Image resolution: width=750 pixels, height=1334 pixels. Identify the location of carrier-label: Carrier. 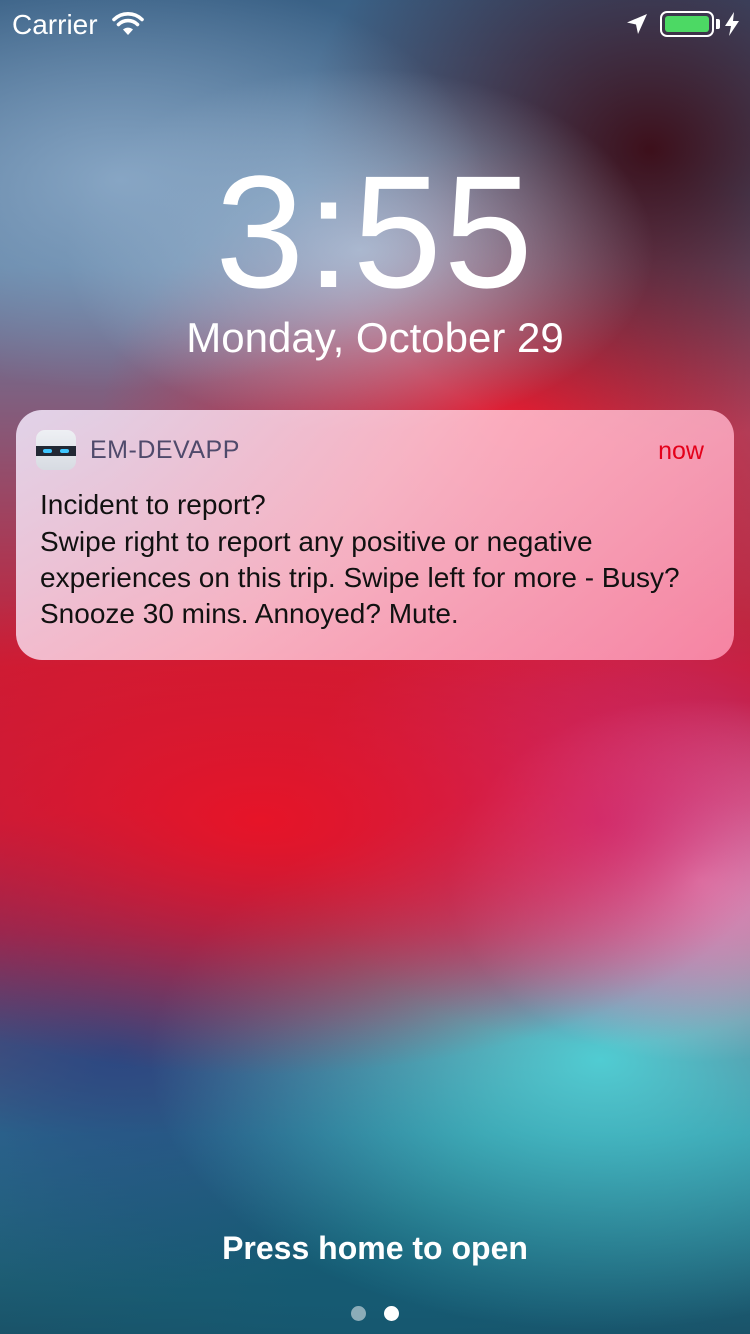
(55, 24).